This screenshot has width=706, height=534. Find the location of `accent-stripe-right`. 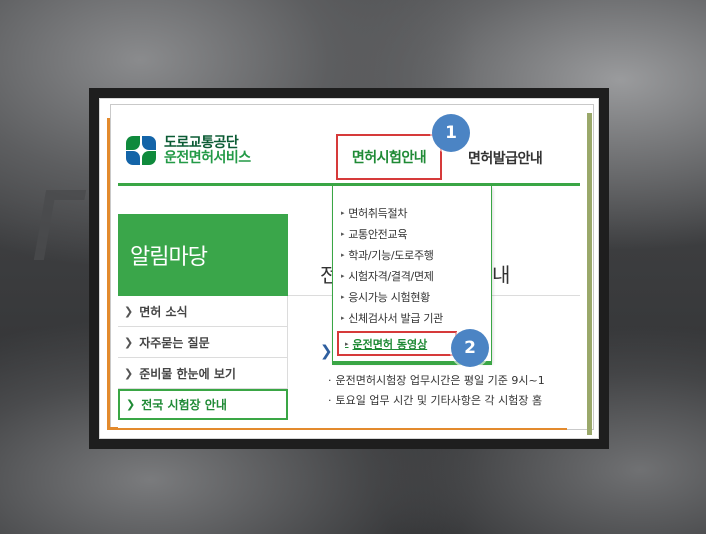

accent-stripe-right is located at coordinates (589, 274).